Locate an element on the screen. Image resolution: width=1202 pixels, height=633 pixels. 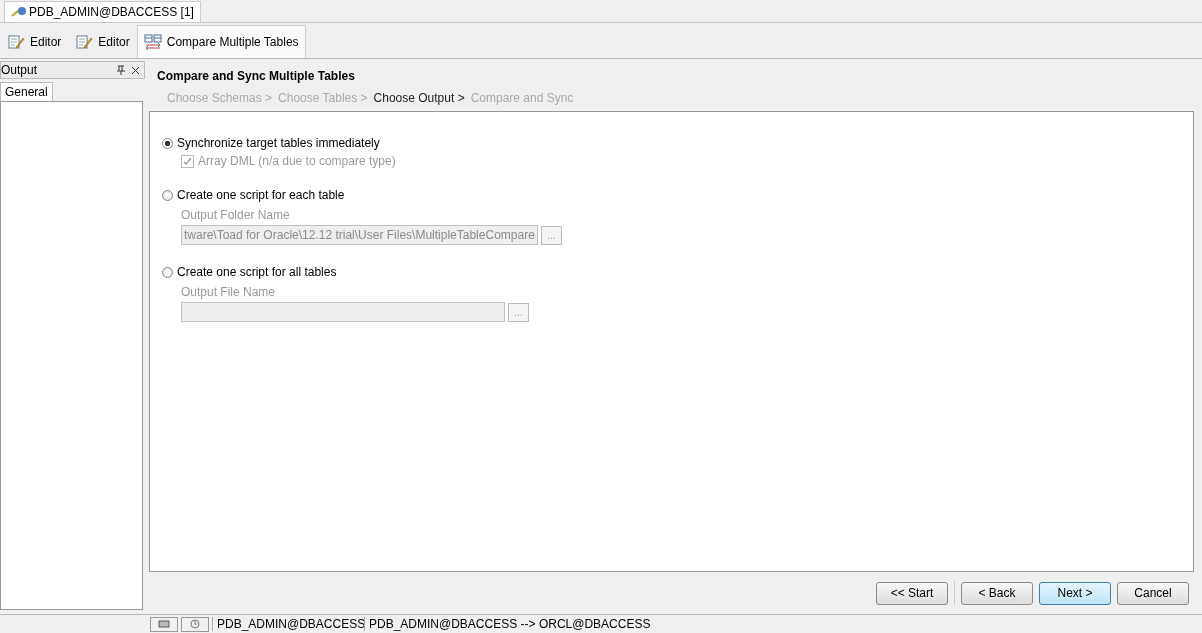
wizard-button: < Back is located at coordinates (997, 593).